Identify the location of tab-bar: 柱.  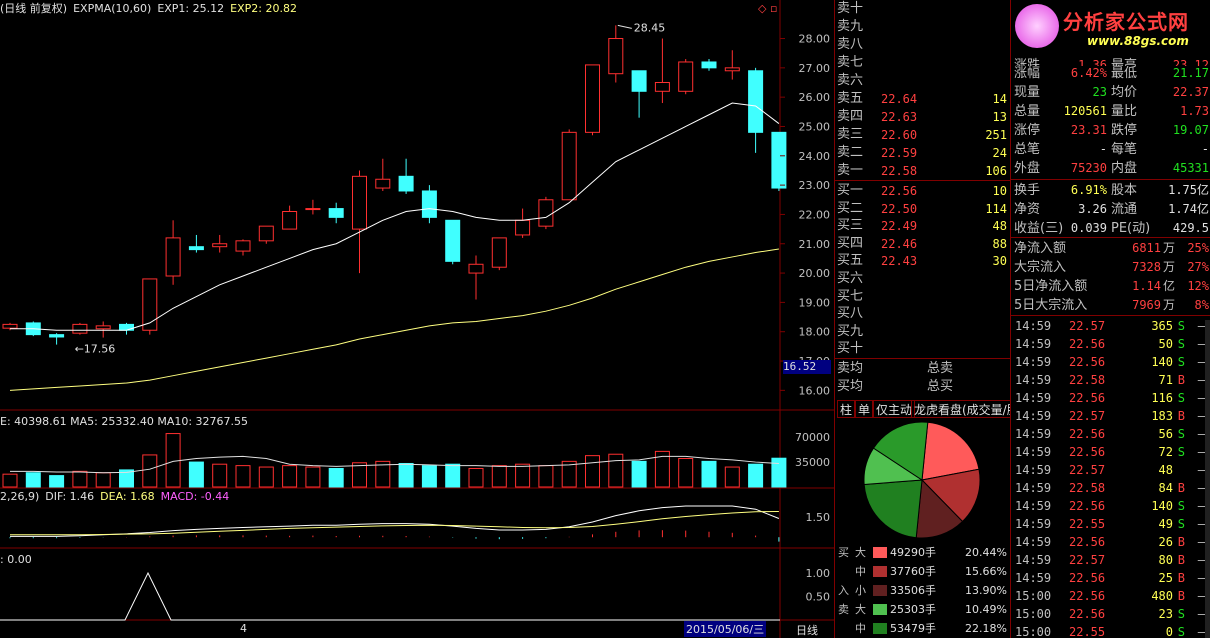
(846, 409).